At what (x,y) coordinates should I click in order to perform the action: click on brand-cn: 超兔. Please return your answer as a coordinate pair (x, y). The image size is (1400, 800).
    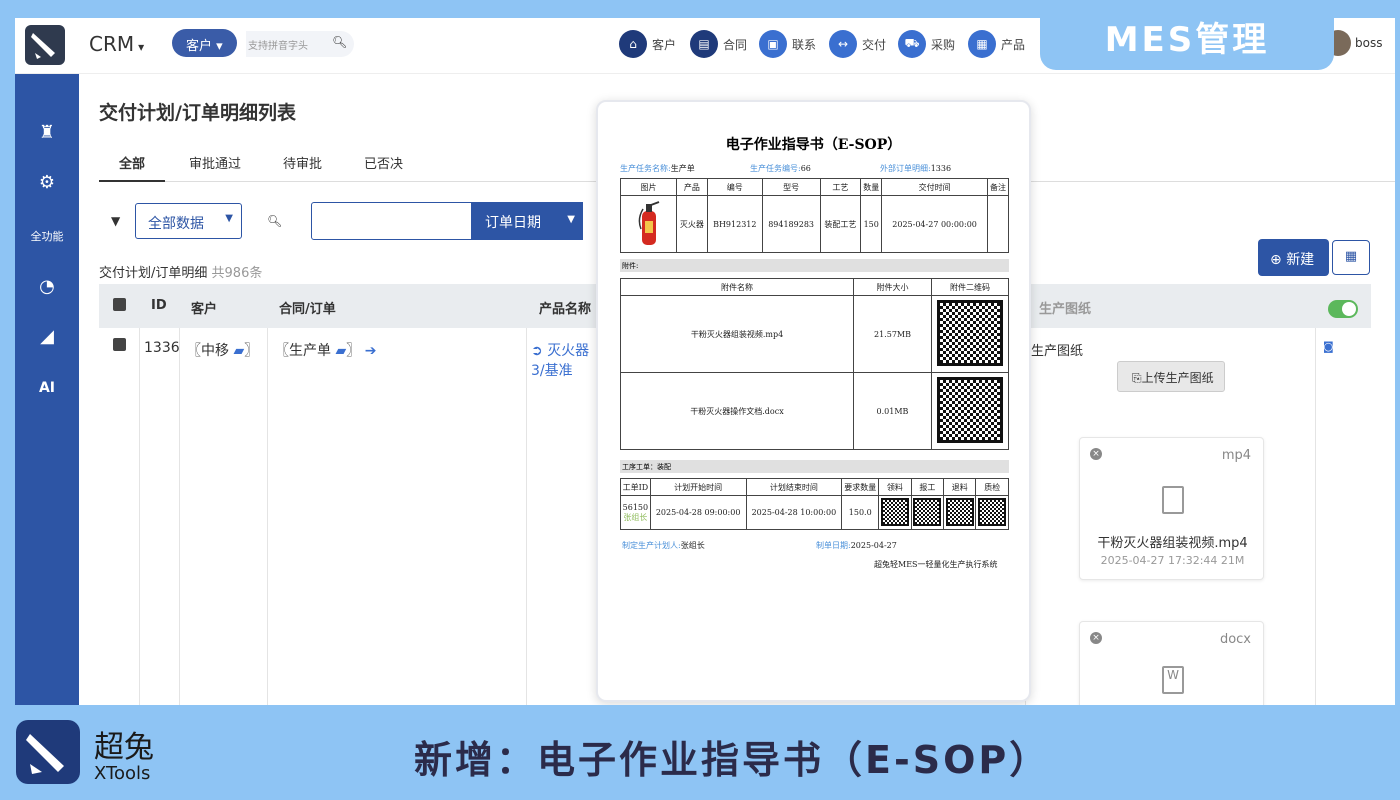
    Looking at the image, I should click on (124, 747).